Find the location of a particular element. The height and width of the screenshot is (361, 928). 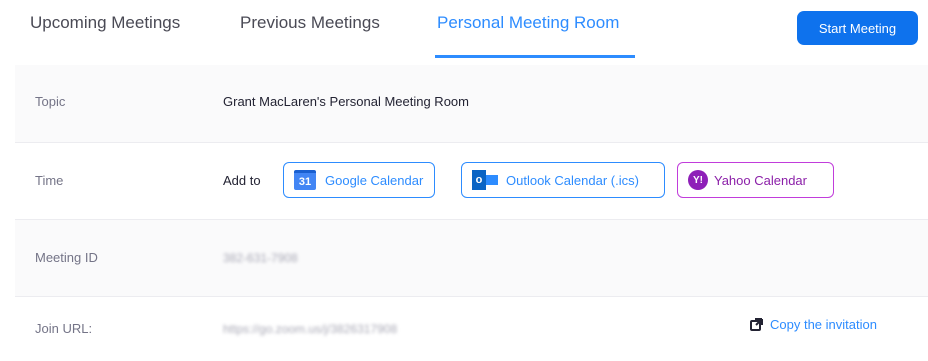

tab-upcoming-meetings: Upcoming Meetings is located at coordinates (105, 23).